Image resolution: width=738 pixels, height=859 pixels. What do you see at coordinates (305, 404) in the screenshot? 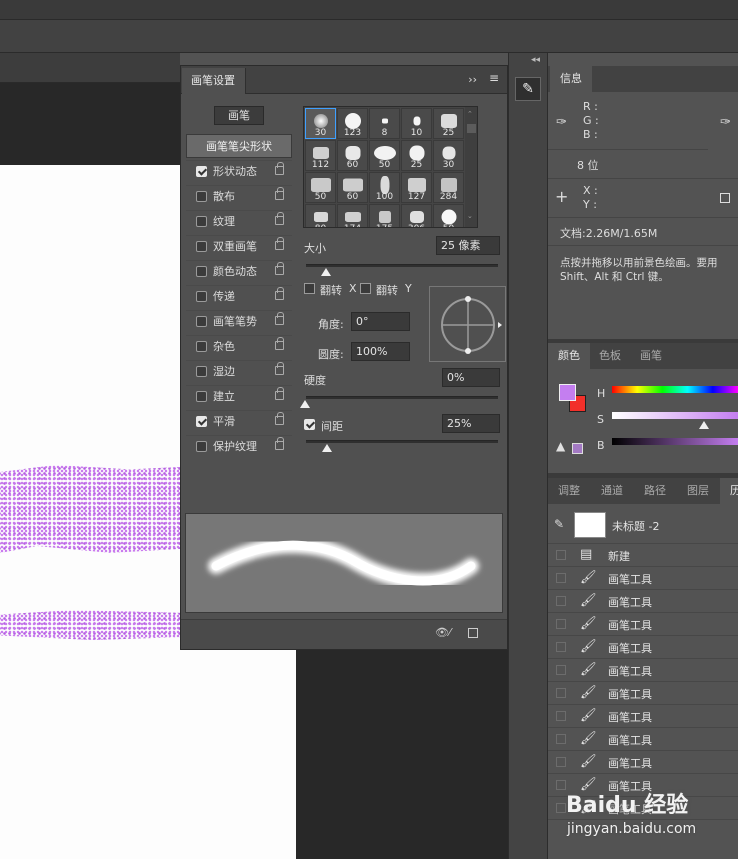
I see `hardness-slider-thumb` at bounding box center [305, 404].